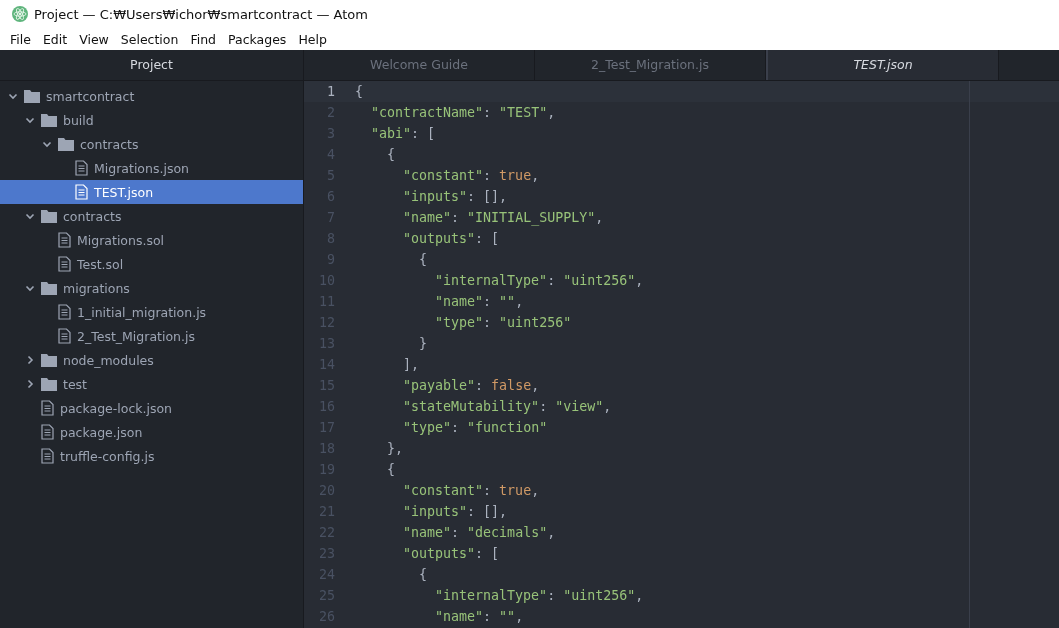 This screenshot has height=628, width=1059. I want to click on code-line: "contractName": "TEST",, so click(463, 112).